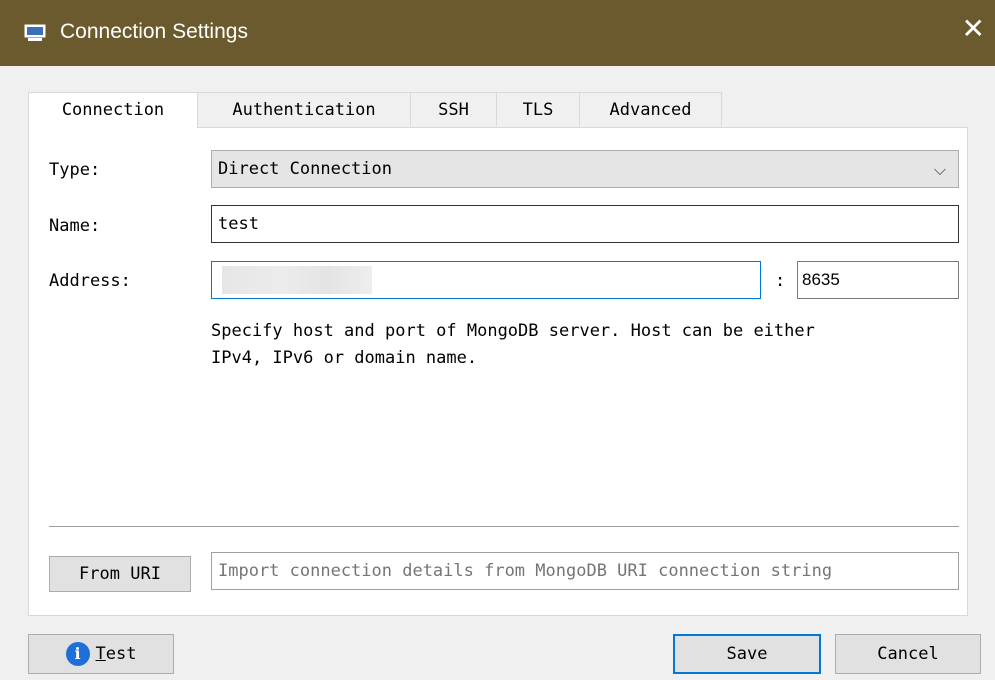 The width and height of the screenshot is (995, 680). I want to click on test-label-mnemonic: T, so click(100, 654).